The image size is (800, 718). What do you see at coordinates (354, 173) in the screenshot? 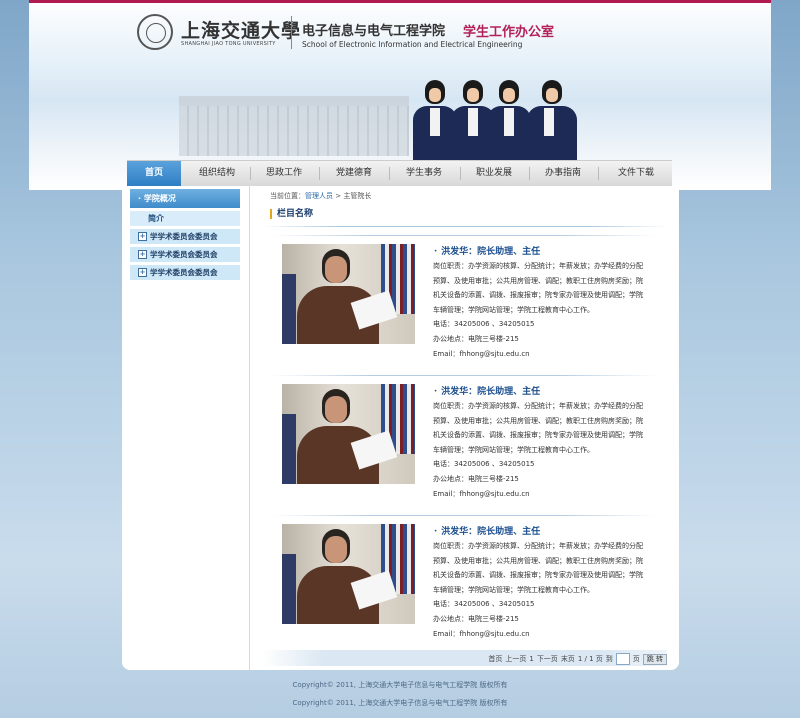
I see `nav-item-party-building: 党建德育` at bounding box center [354, 173].